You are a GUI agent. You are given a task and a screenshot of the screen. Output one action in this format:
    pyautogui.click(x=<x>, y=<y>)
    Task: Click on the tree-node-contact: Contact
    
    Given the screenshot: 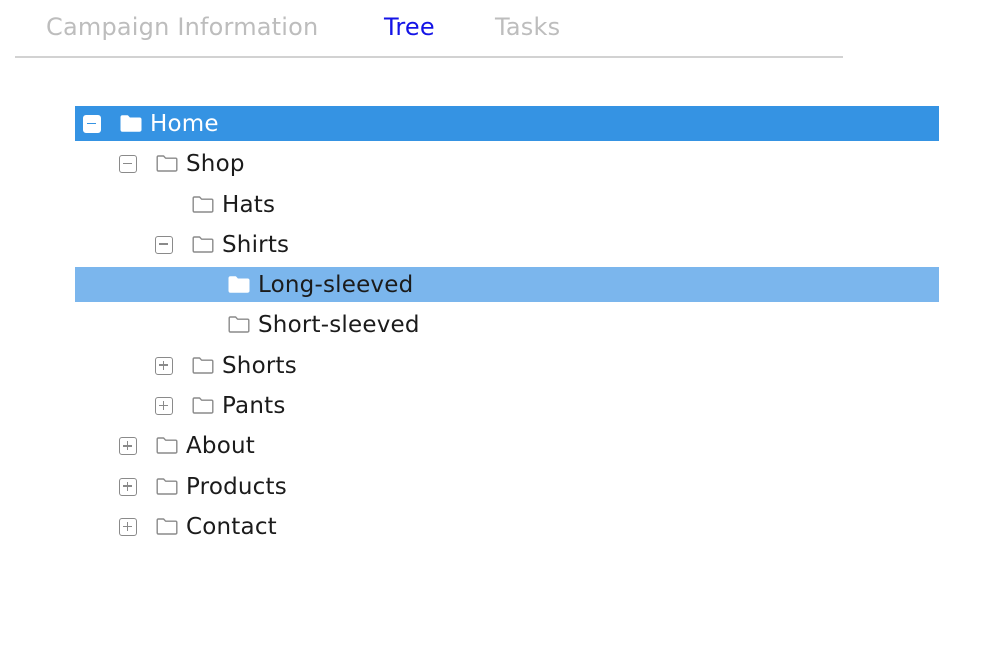 What is the action you would take?
    pyautogui.click(x=507, y=528)
    